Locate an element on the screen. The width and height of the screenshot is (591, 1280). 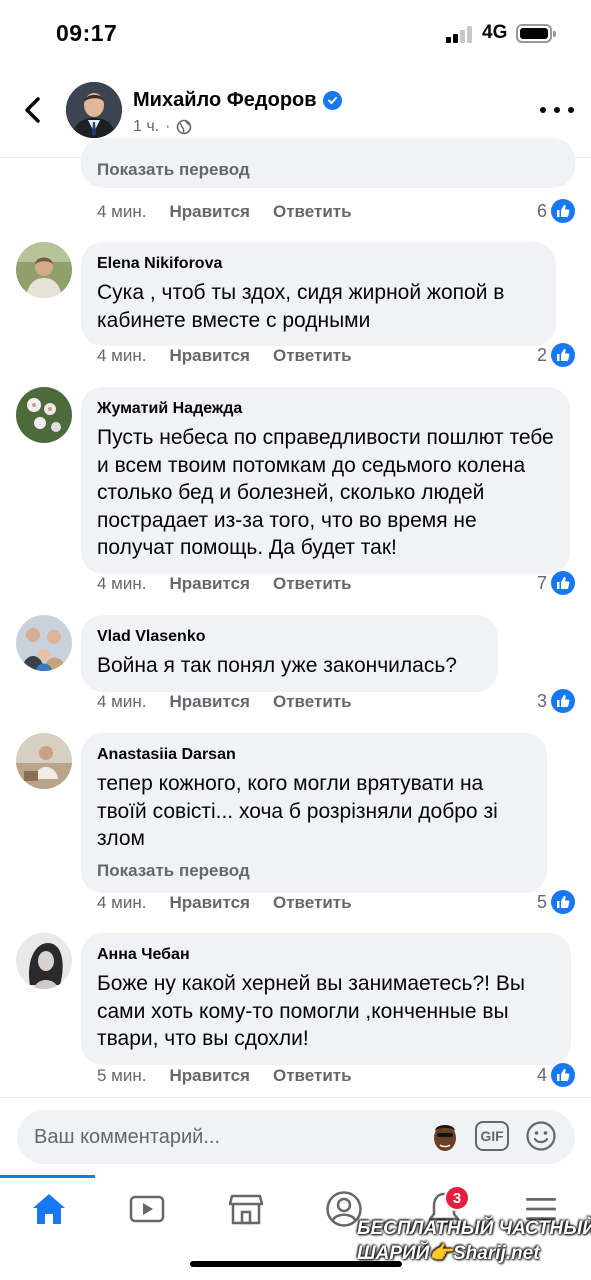
comment-time: 5 мин. is located at coordinates (121, 1076).